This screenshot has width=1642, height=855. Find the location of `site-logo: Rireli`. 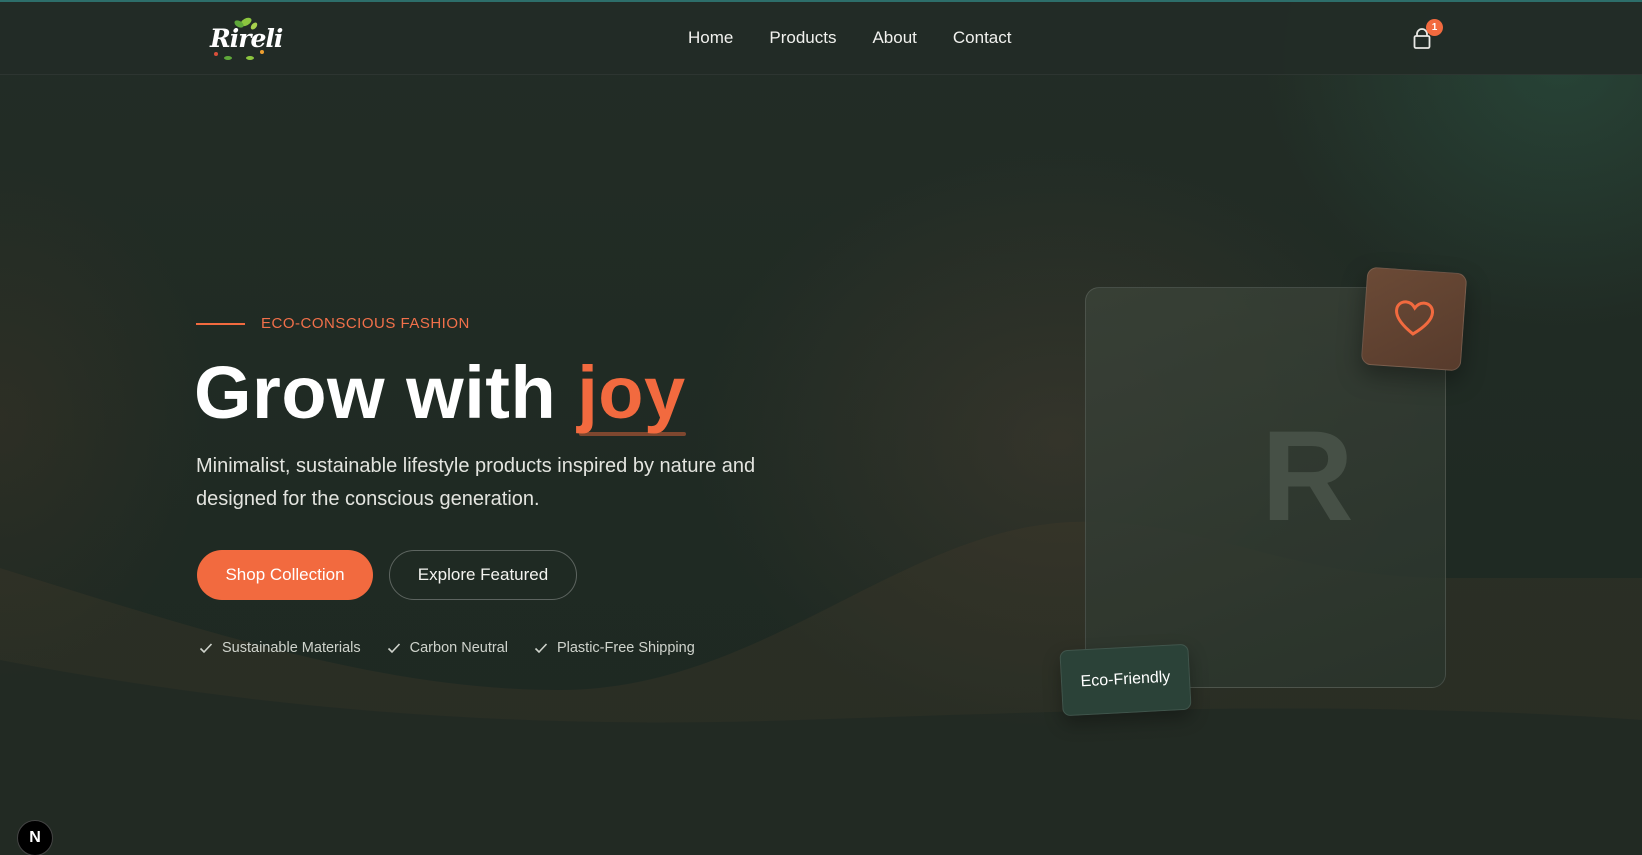

site-logo: Rireli is located at coordinates (244, 38).